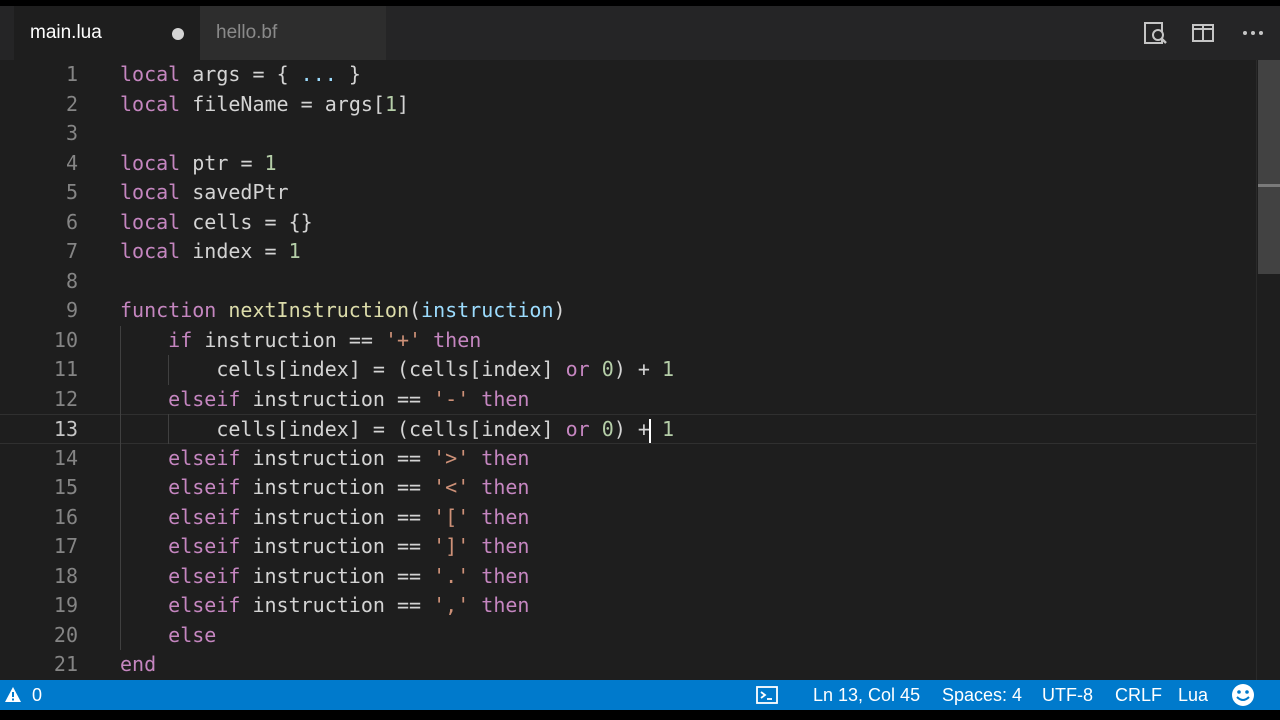 The image size is (1280, 720). I want to click on line-number: 13, so click(65, 429).